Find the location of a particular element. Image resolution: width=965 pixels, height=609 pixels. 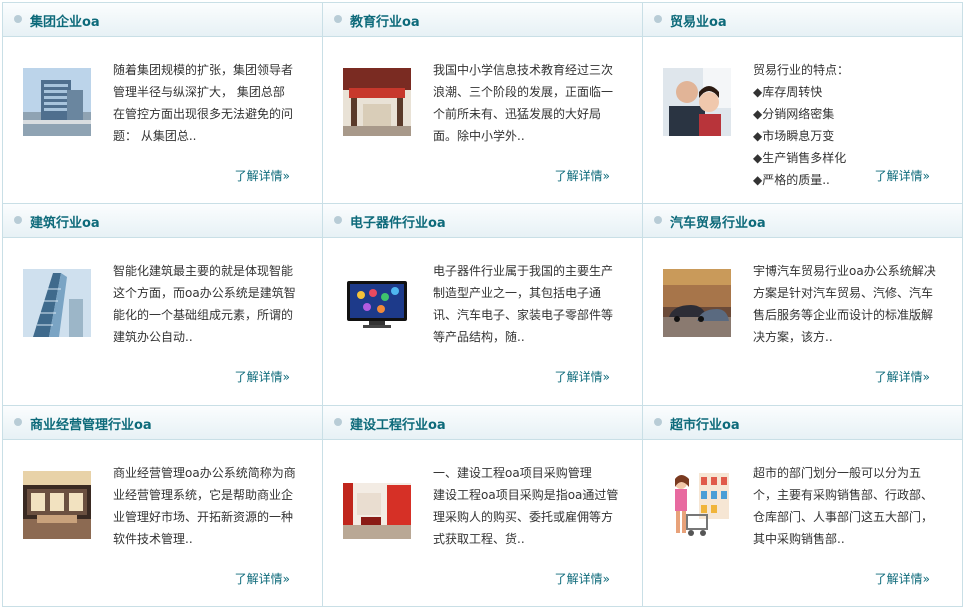

description-line: 售后服务等企业而设计的标准版解 is located at coordinates (843, 315).